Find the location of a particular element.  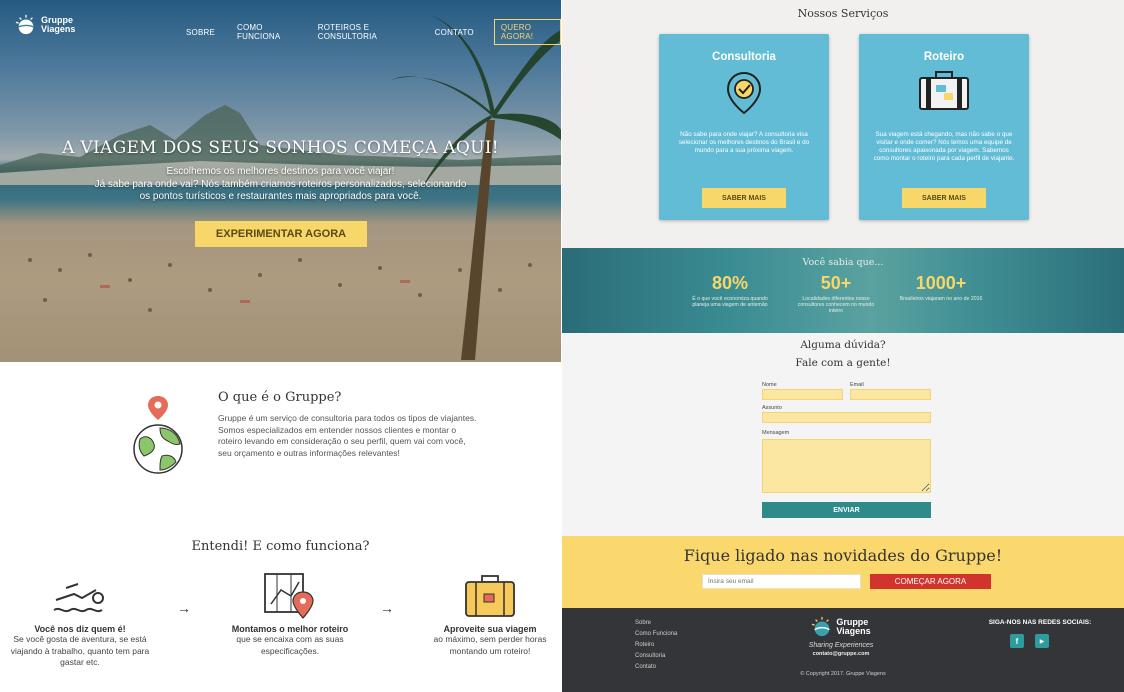

subject-label: Assunto is located at coordinates (772, 408).